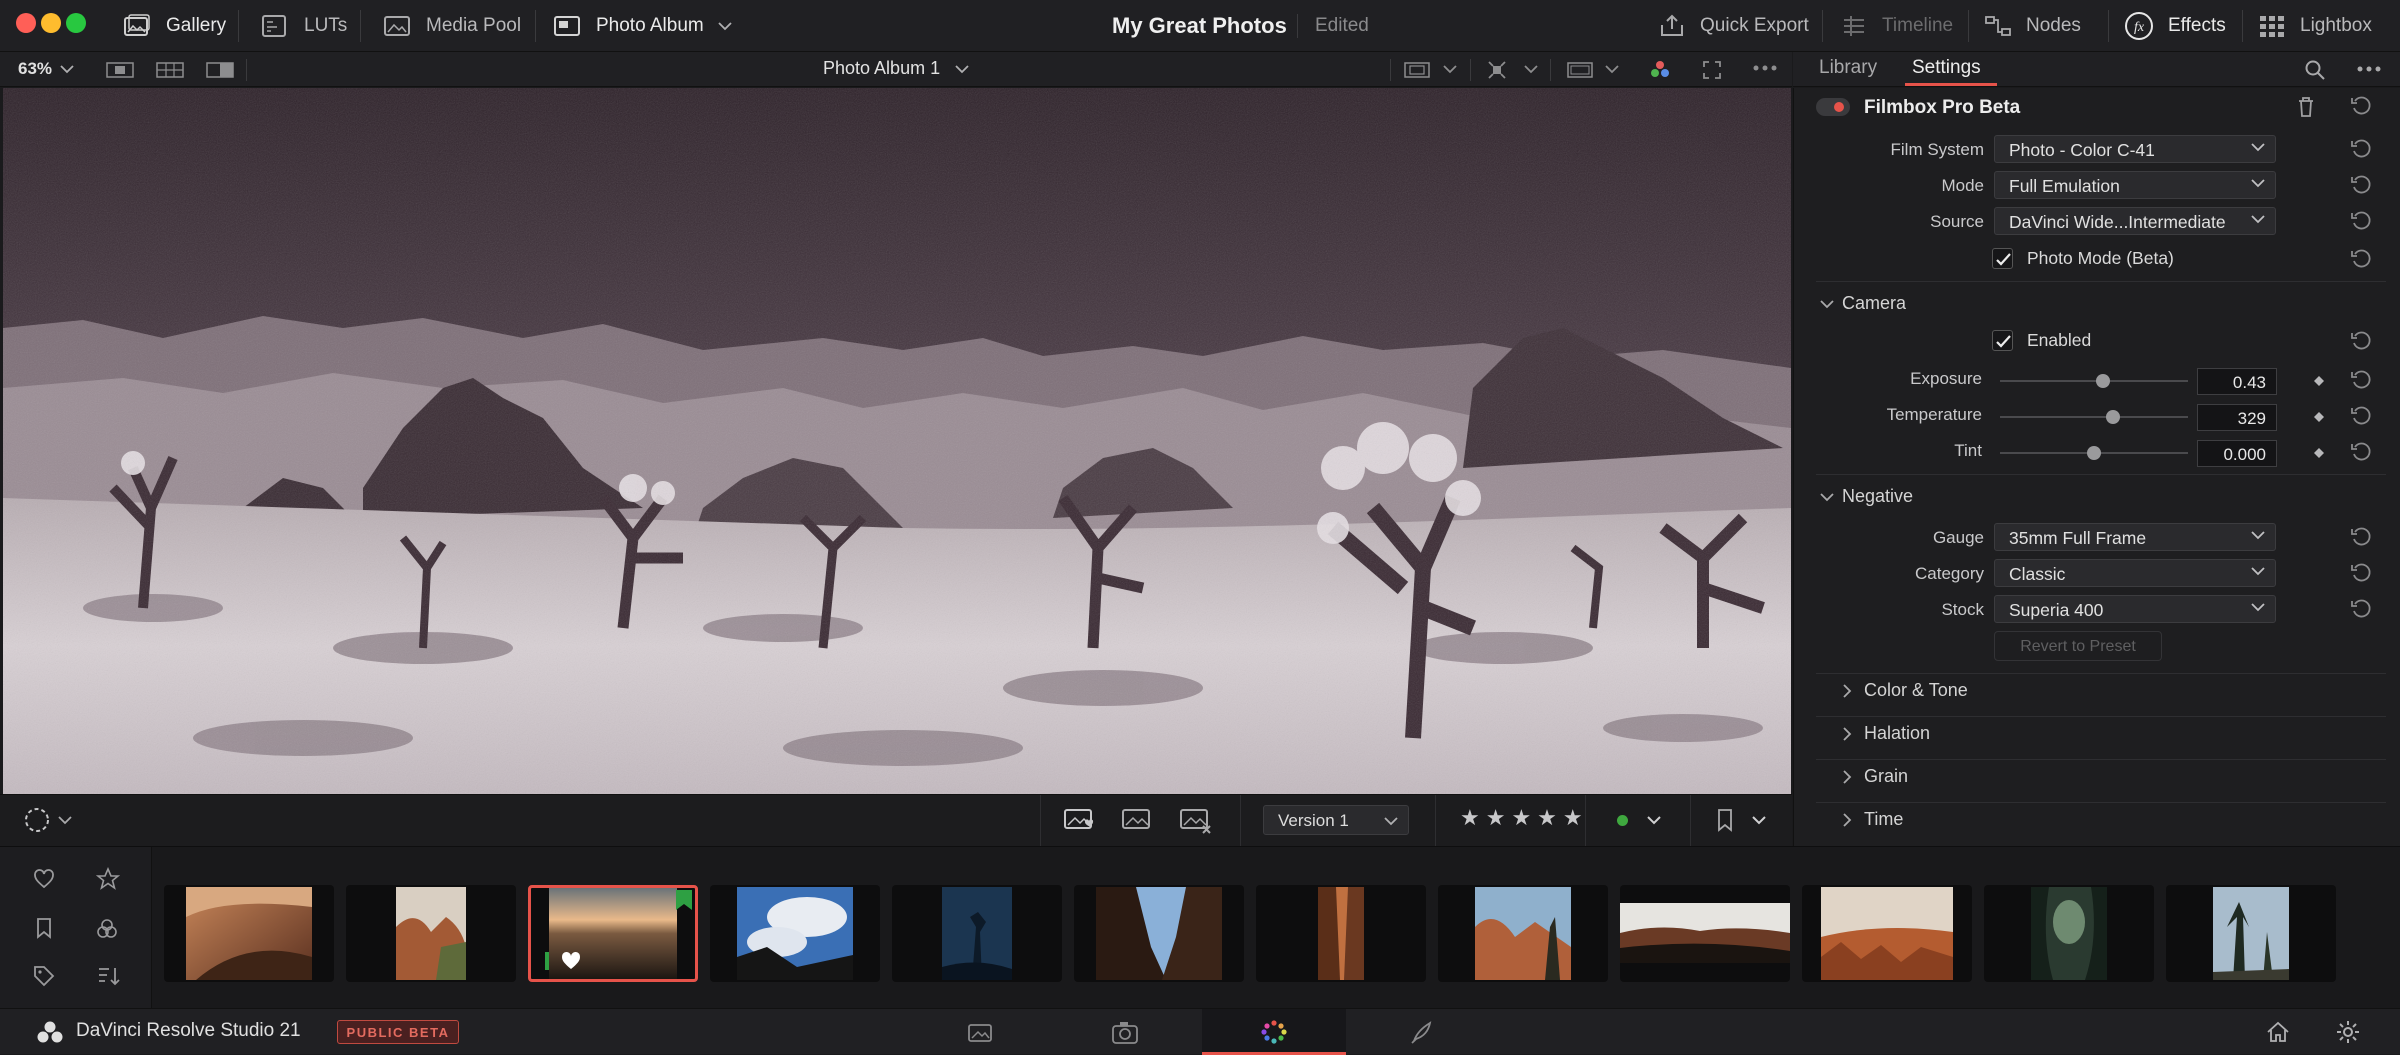  What do you see at coordinates (1524, 818) in the screenshot?
I see `star-rating: ★★★★★` at bounding box center [1524, 818].